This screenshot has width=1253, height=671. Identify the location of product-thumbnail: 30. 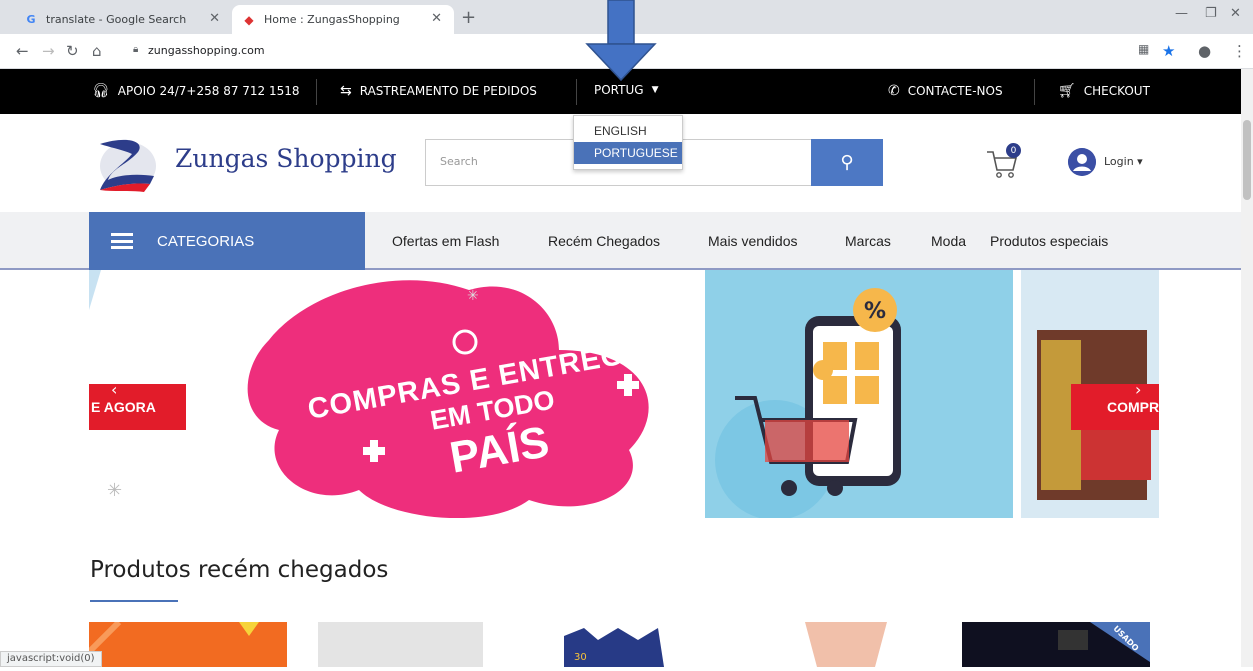
(614, 644).